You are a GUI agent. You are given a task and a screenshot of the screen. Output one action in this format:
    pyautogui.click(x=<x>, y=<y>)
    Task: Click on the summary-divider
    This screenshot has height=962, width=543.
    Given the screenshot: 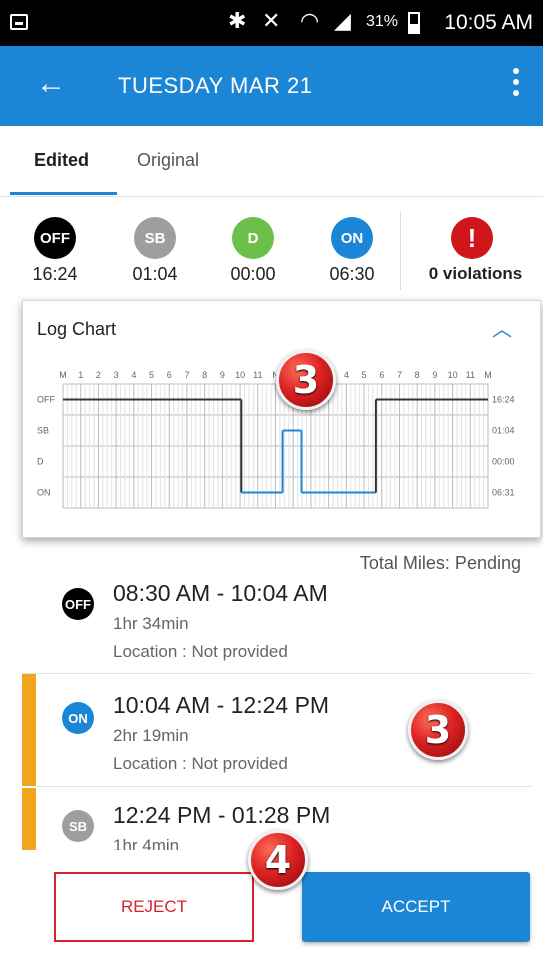 What is the action you would take?
    pyautogui.click(x=400, y=251)
    